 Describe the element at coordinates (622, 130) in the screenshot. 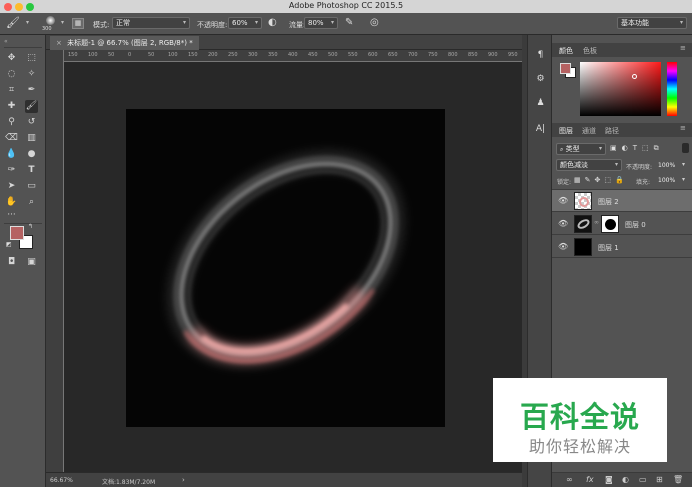

I see `layers-panel-tabs: 图层 通道 路径 ≡` at that location.